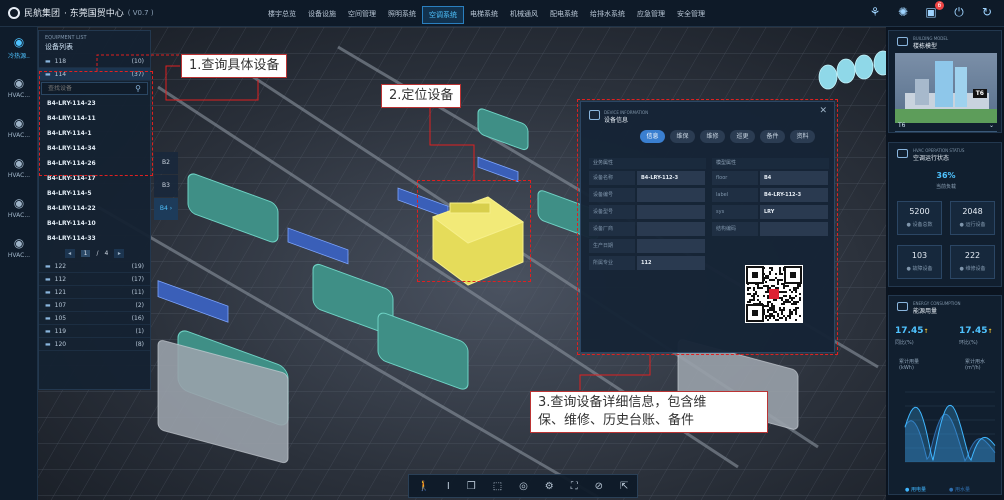  What do you see at coordinates (94, 103) in the screenshot?
I see `device-item: B4-LRY-114-23` at bounding box center [94, 103].